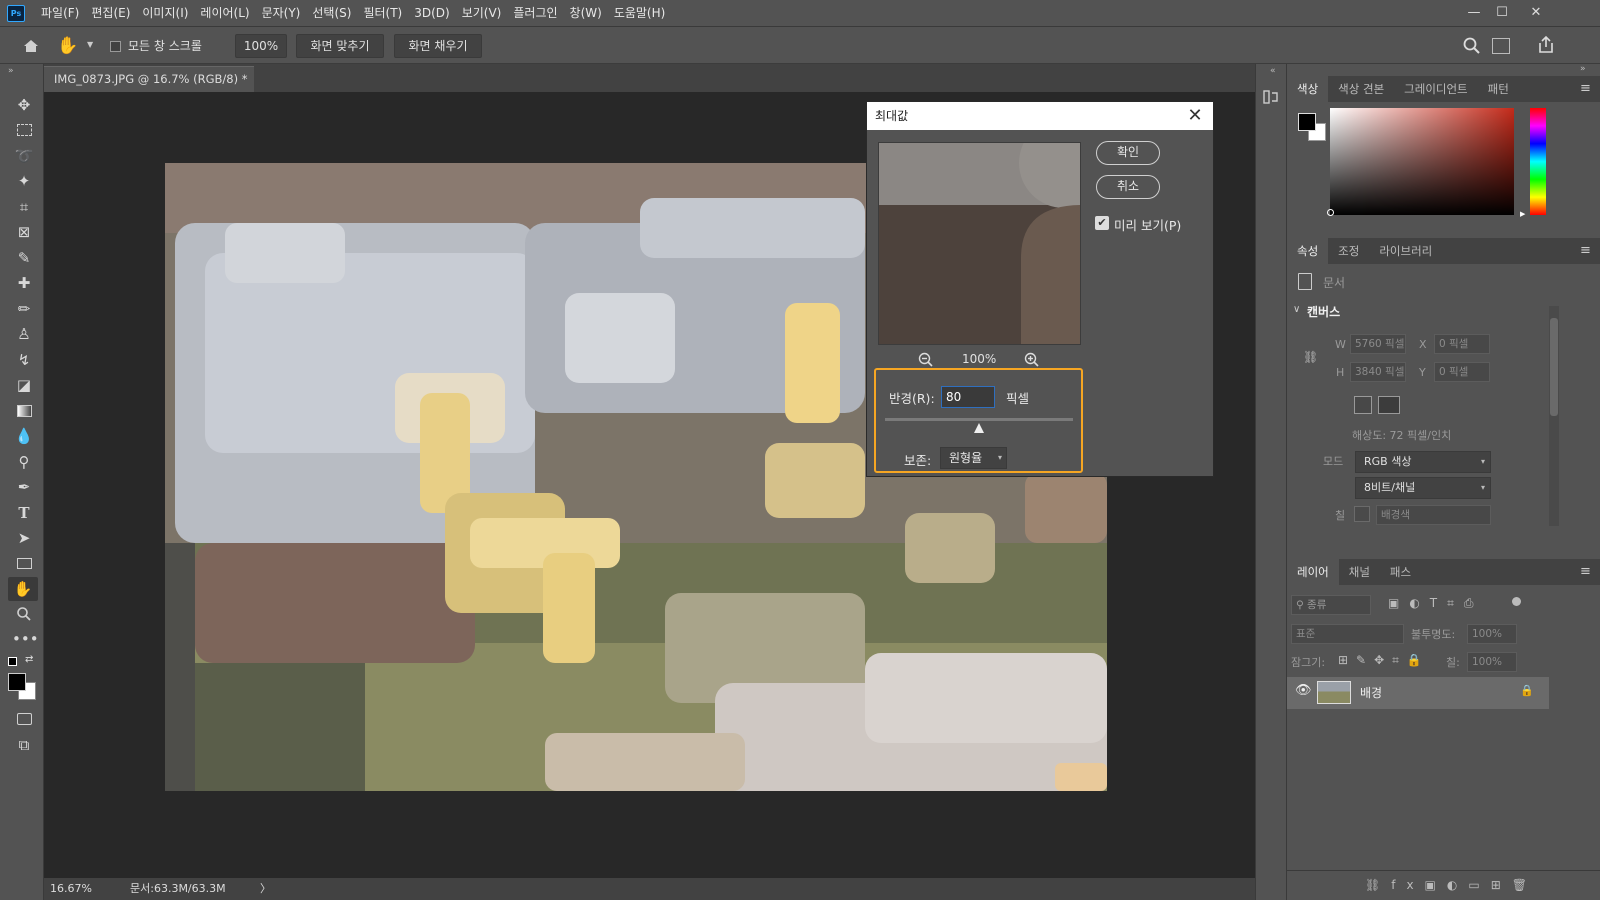  Describe the element at coordinates (1348, 251) in the screenshot. I see `tab-adjustments: 조정` at that location.